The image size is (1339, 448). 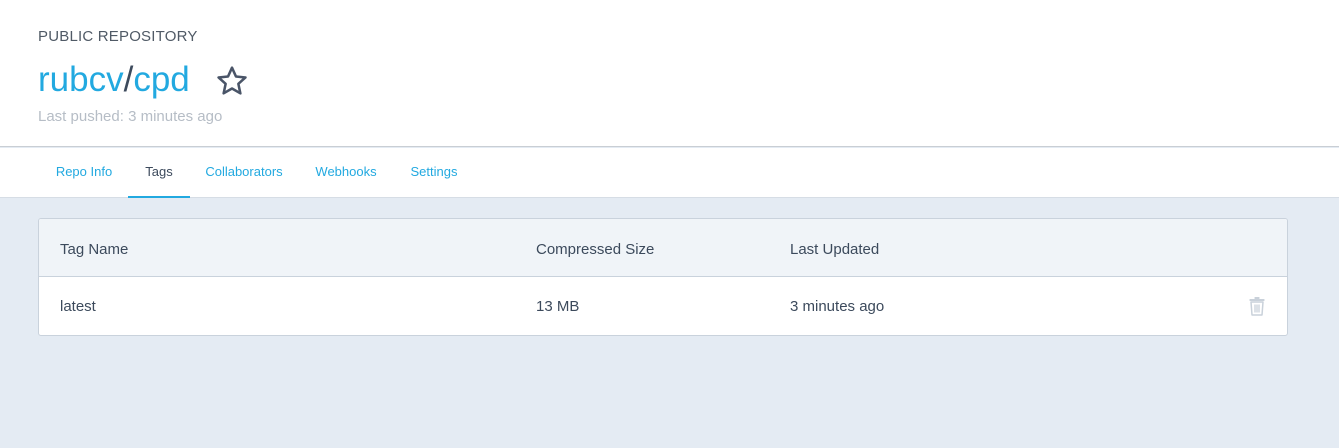 I want to click on column-header-last-updated: Last Updated, so click(x=834, y=250).